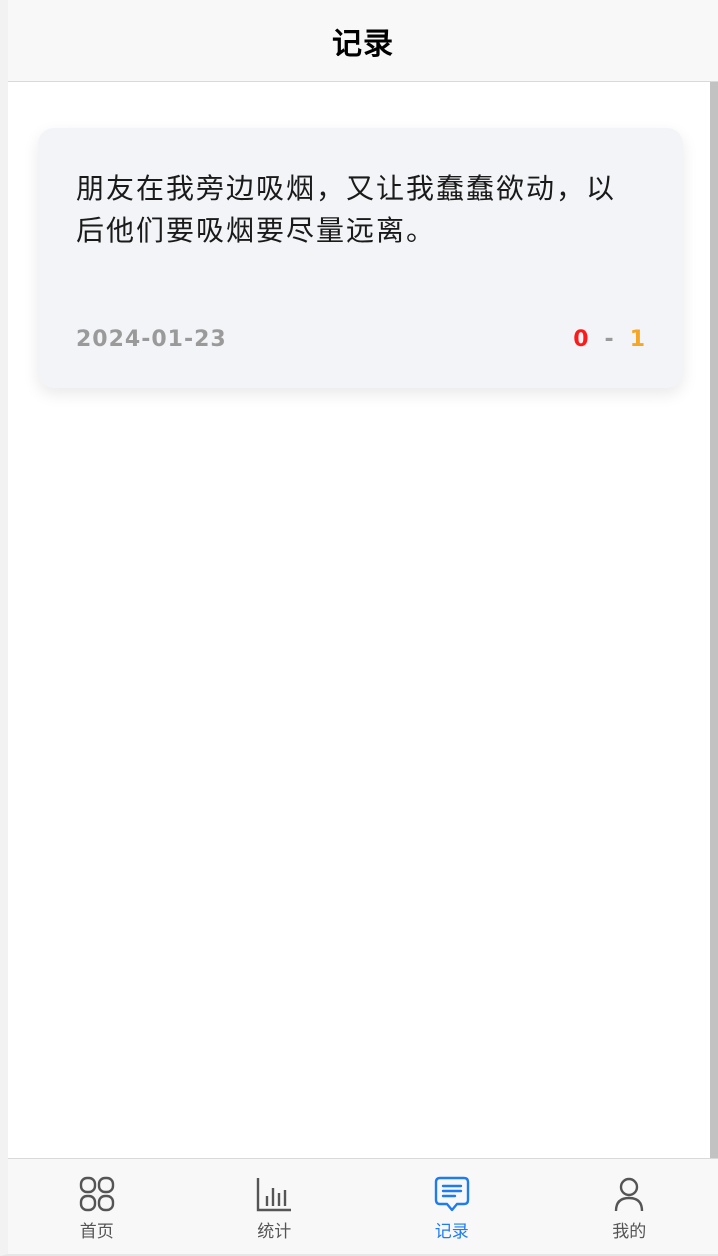 The image size is (718, 1256). I want to click on tab-home-label: 首页, so click(96, 1232).